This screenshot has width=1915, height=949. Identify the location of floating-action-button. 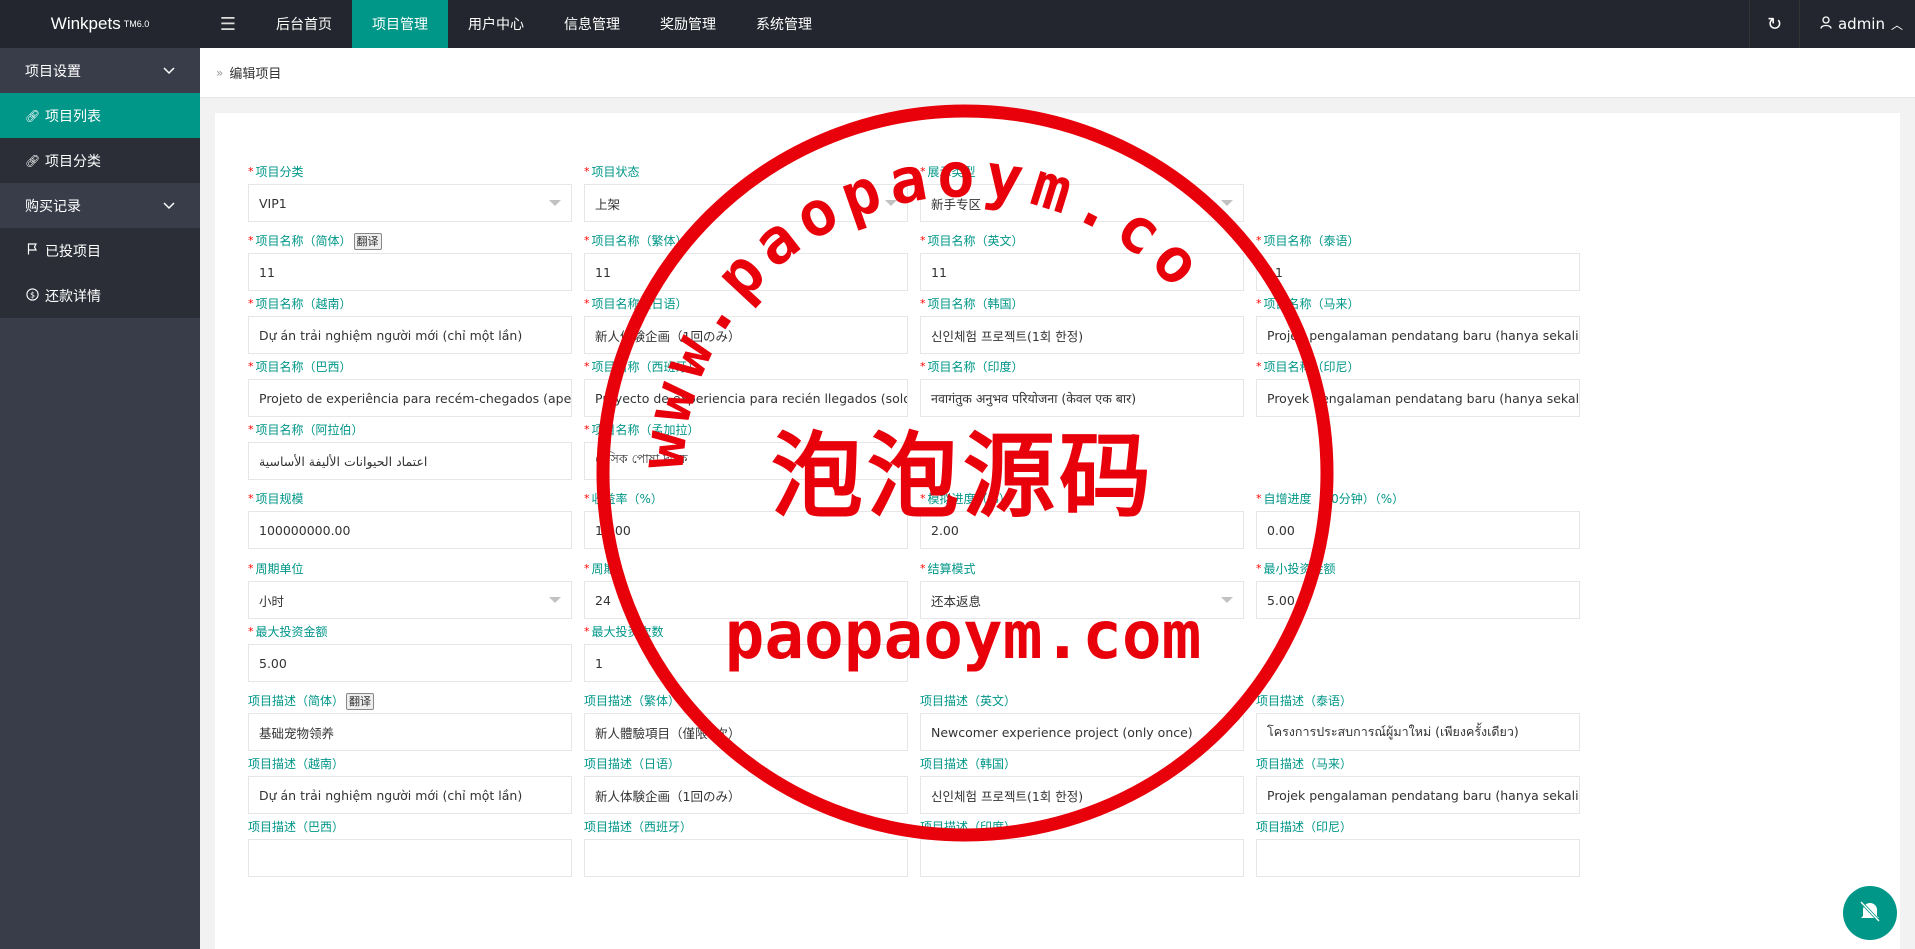
(1870, 913).